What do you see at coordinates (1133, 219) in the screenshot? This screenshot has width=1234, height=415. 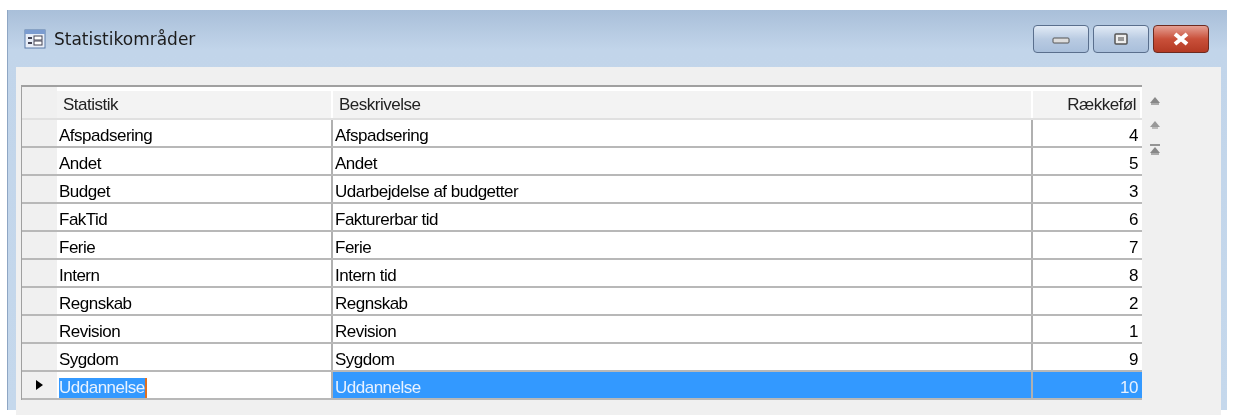 I see `table-cell-text: 6` at bounding box center [1133, 219].